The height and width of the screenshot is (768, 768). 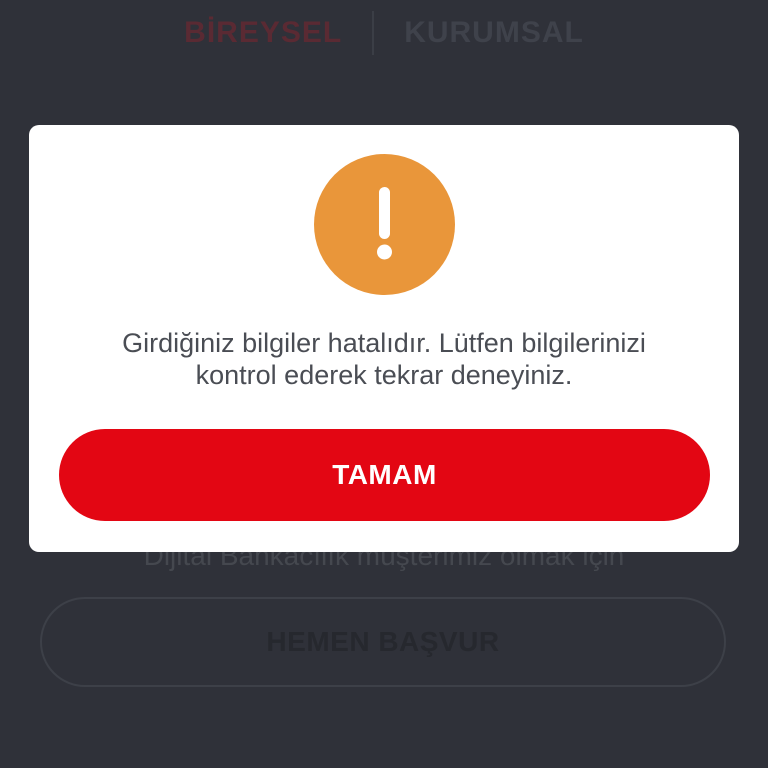 I want to click on segment-tabs: BİREYSEL KURUMSAL, so click(x=384, y=33).